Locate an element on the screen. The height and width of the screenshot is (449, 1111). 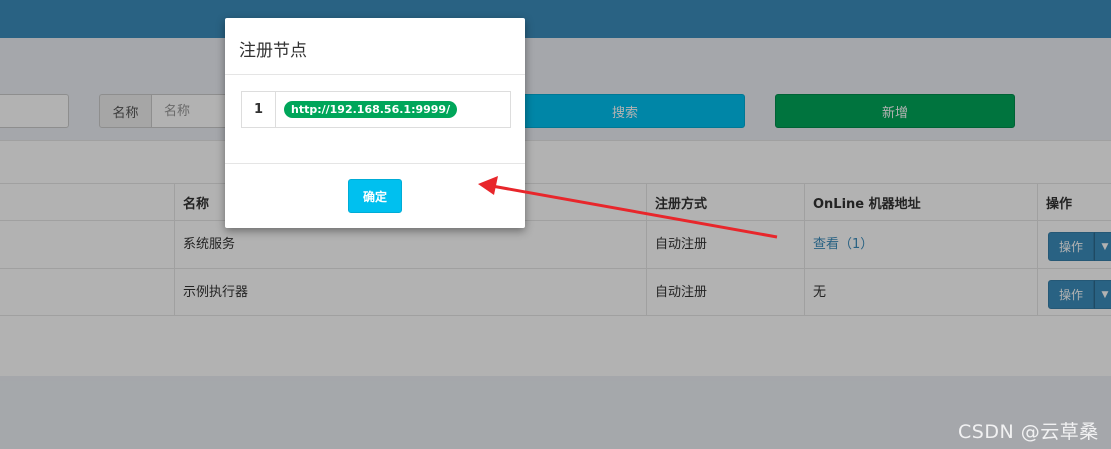
modal-body: 1 http://192.168.56.1:9999/ is located at coordinates (376, 109).